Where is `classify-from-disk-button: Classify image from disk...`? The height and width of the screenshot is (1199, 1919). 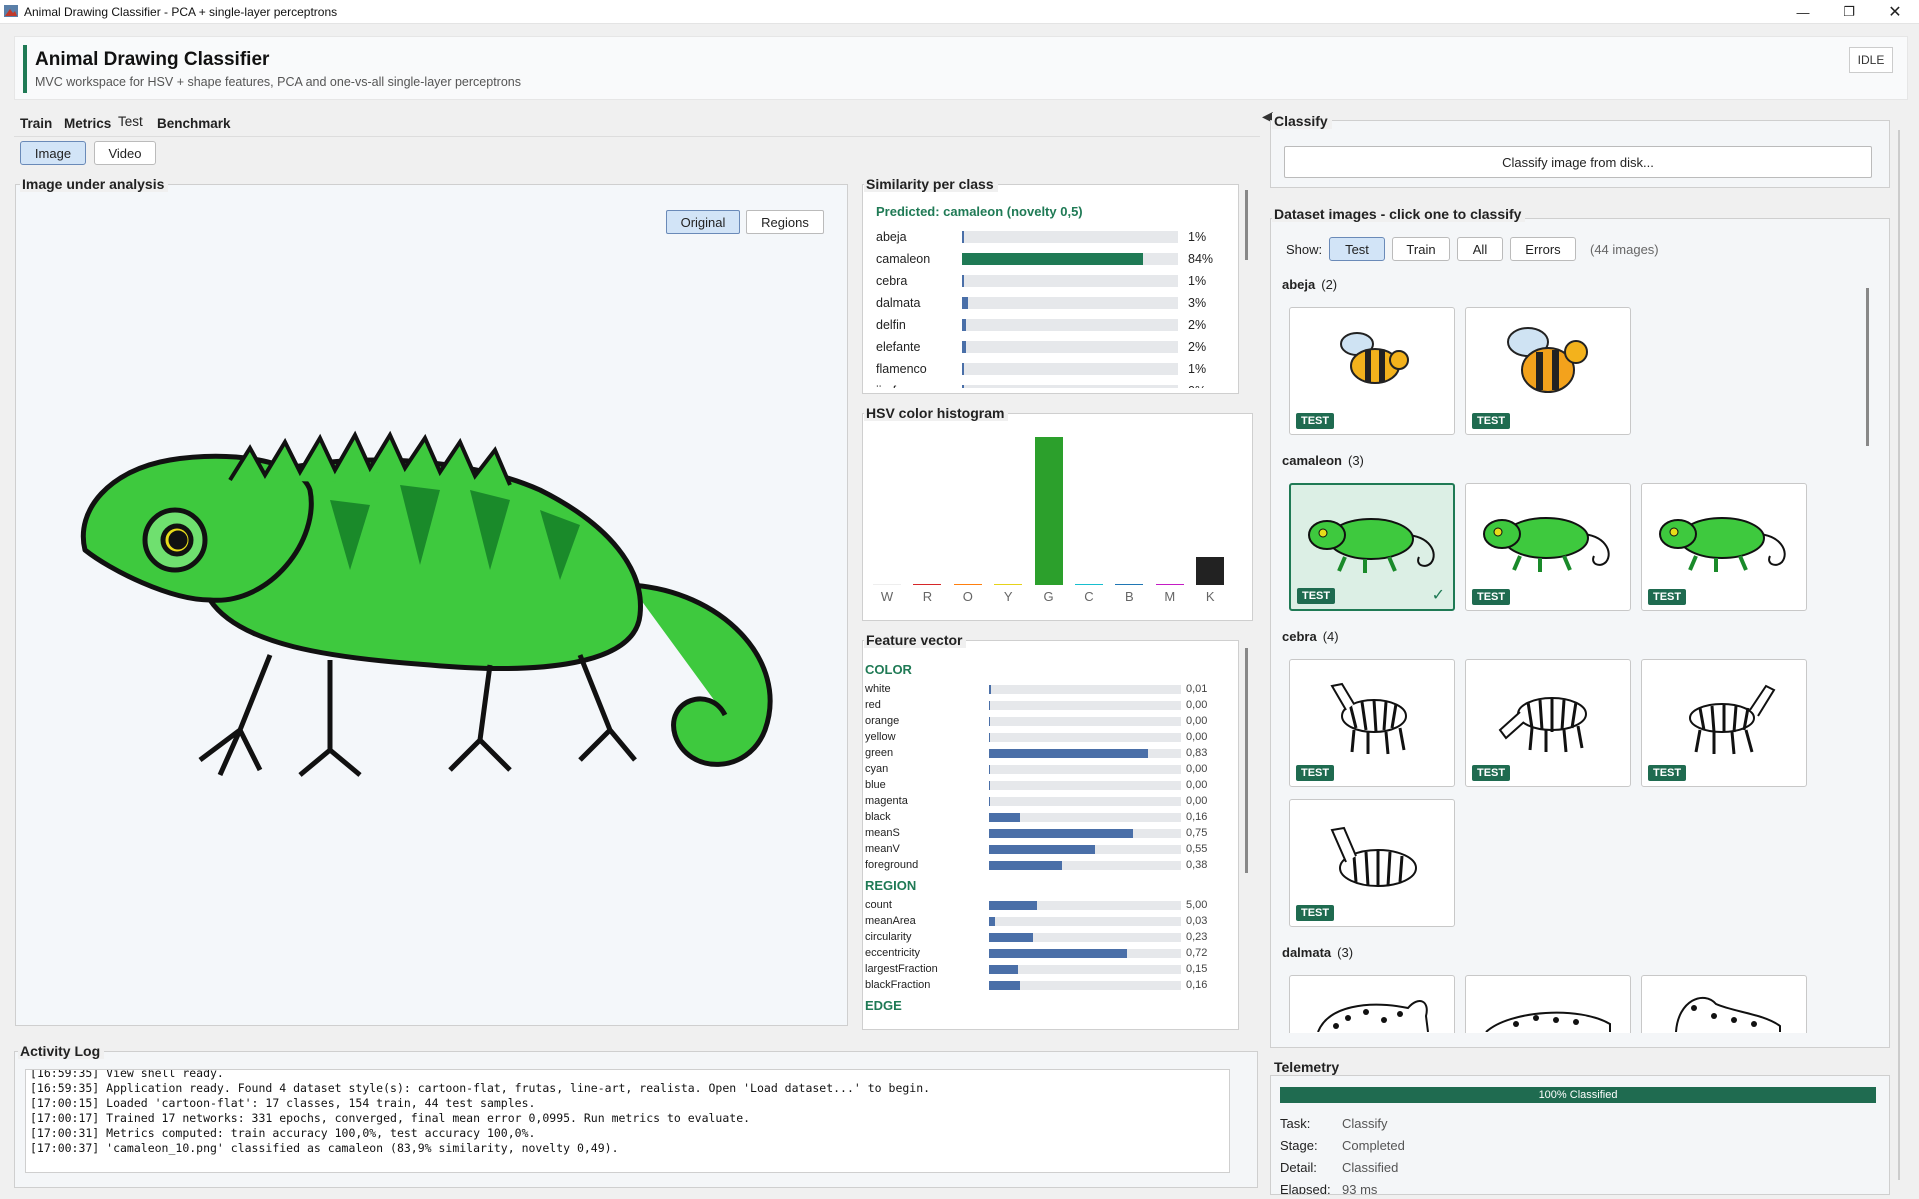
classify-from-disk-button: Classify image from disk... is located at coordinates (1578, 162).